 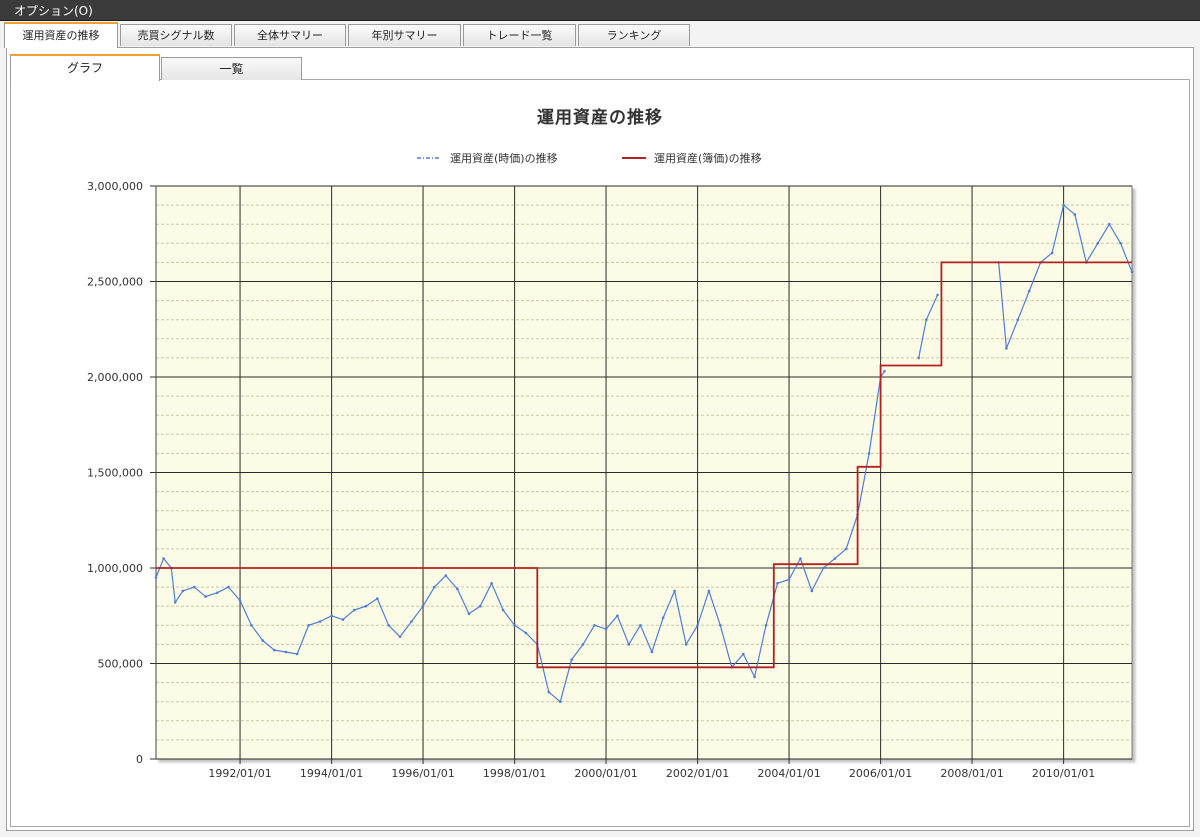 What do you see at coordinates (85, 67) in the screenshot?
I see `subtab-graph: グラフ` at bounding box center [85, 67].